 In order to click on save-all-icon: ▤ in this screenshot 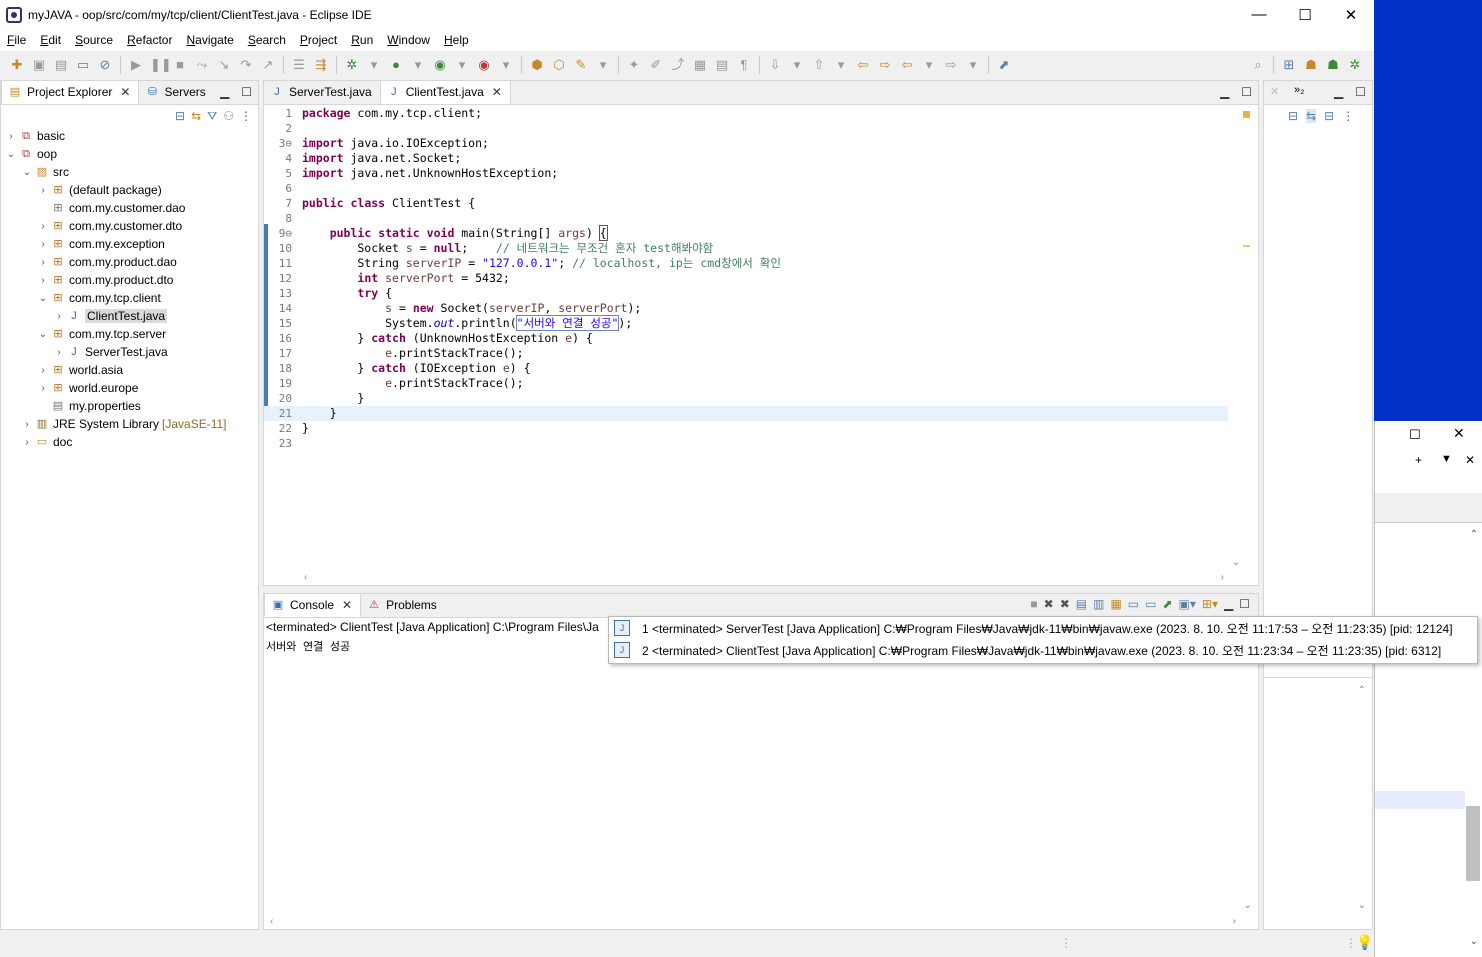, I will do `click(61, 65)`.